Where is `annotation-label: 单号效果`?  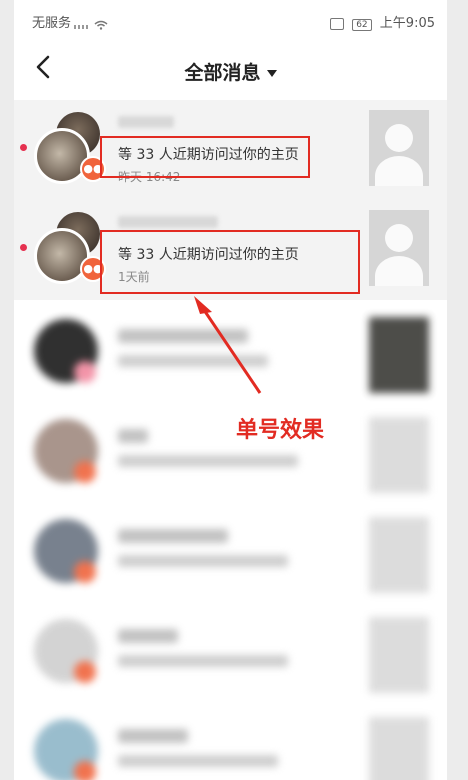
annotation-label: 单号效果 is located at coordinates (280, 430).